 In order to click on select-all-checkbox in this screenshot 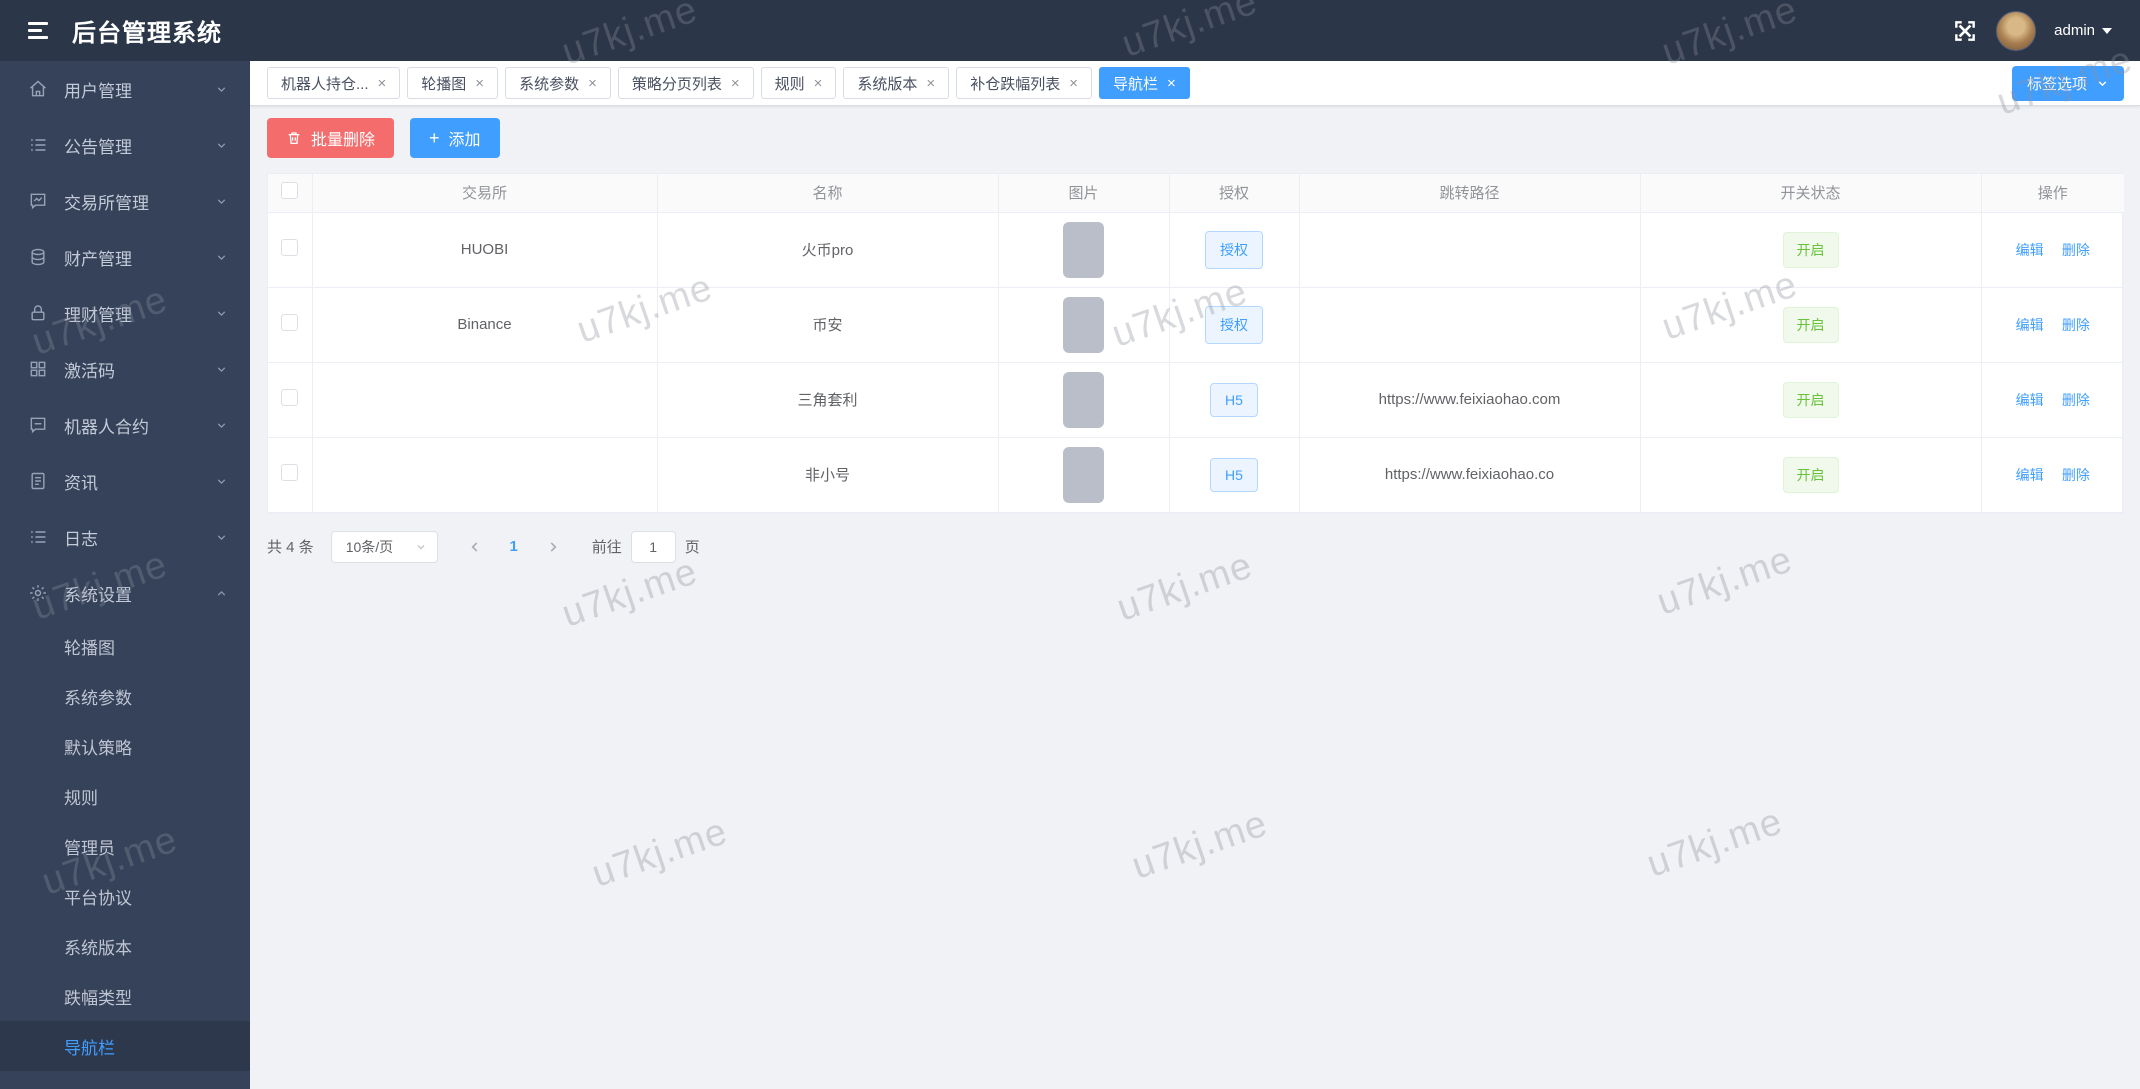, I will do `click(290, 191)`.